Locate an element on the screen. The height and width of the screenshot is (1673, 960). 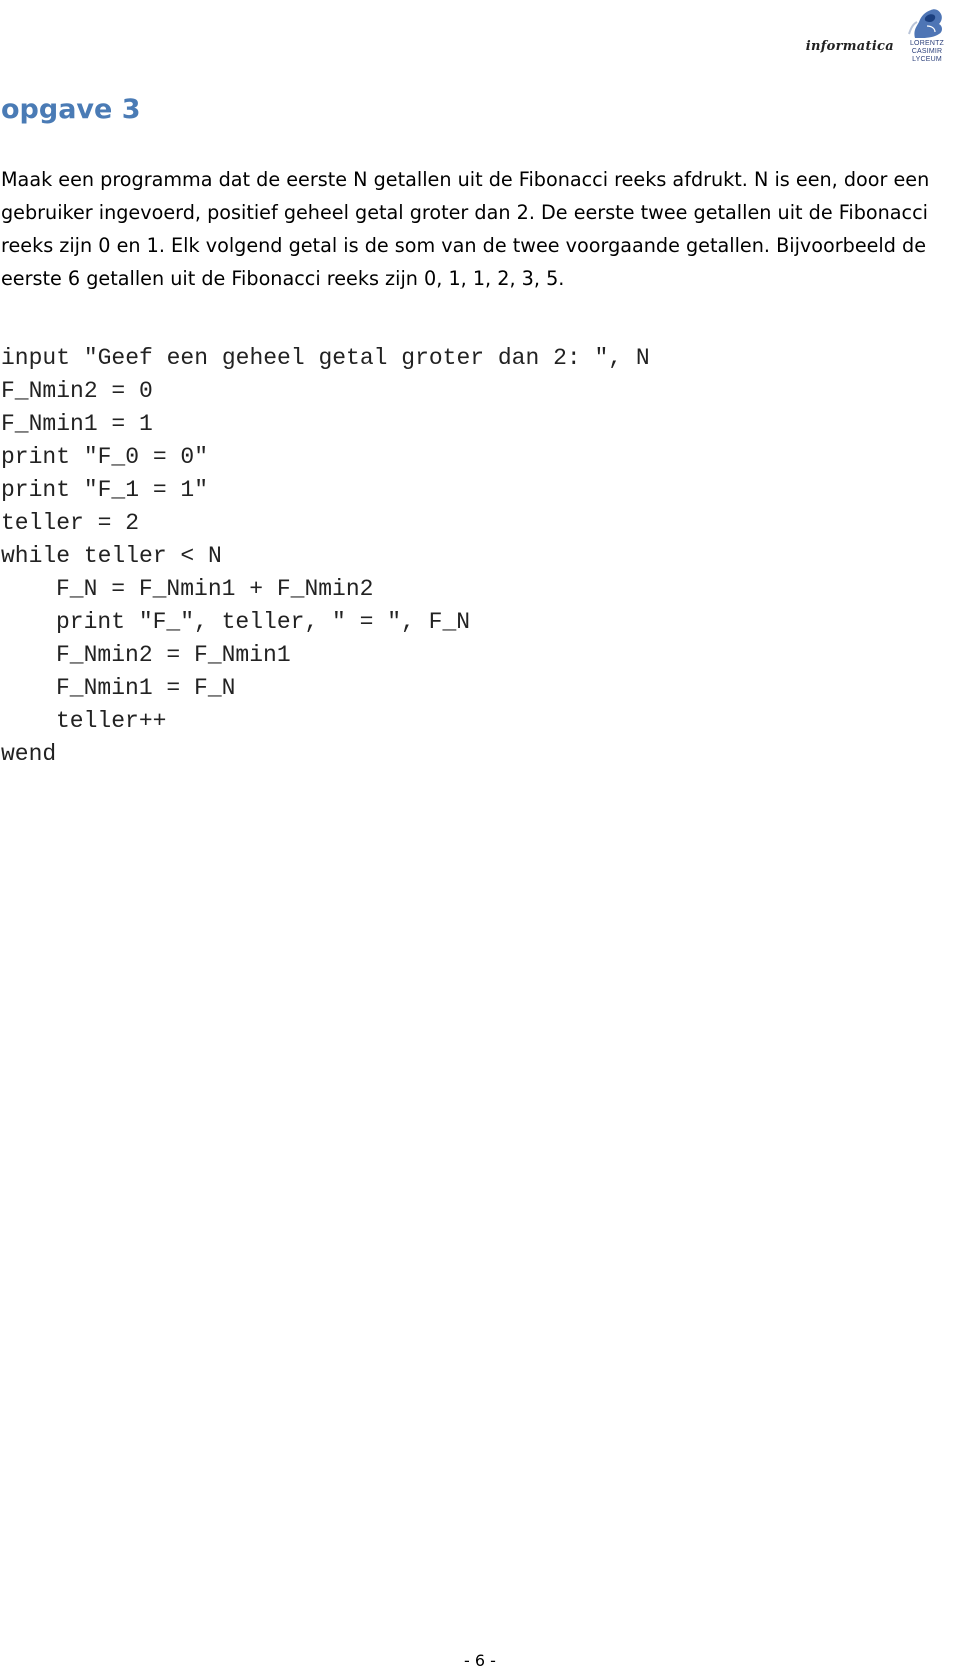
page-number: - 6 - is located at coordinates (480, 1660).